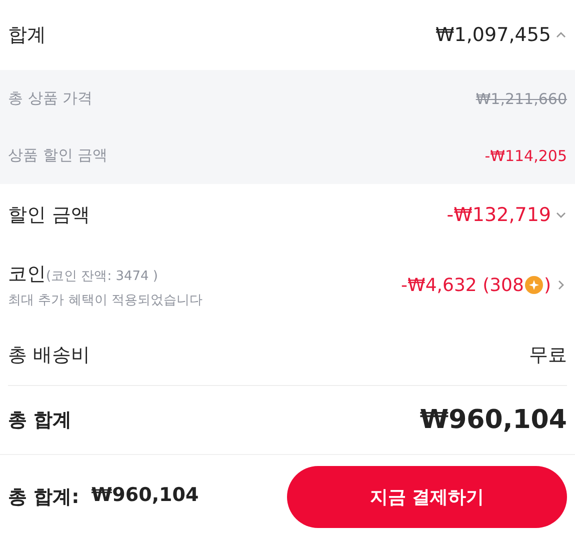  Describe the element at coordinates (27, 35) in the screenshot. I see `subtotal-label: 합계` at that location.